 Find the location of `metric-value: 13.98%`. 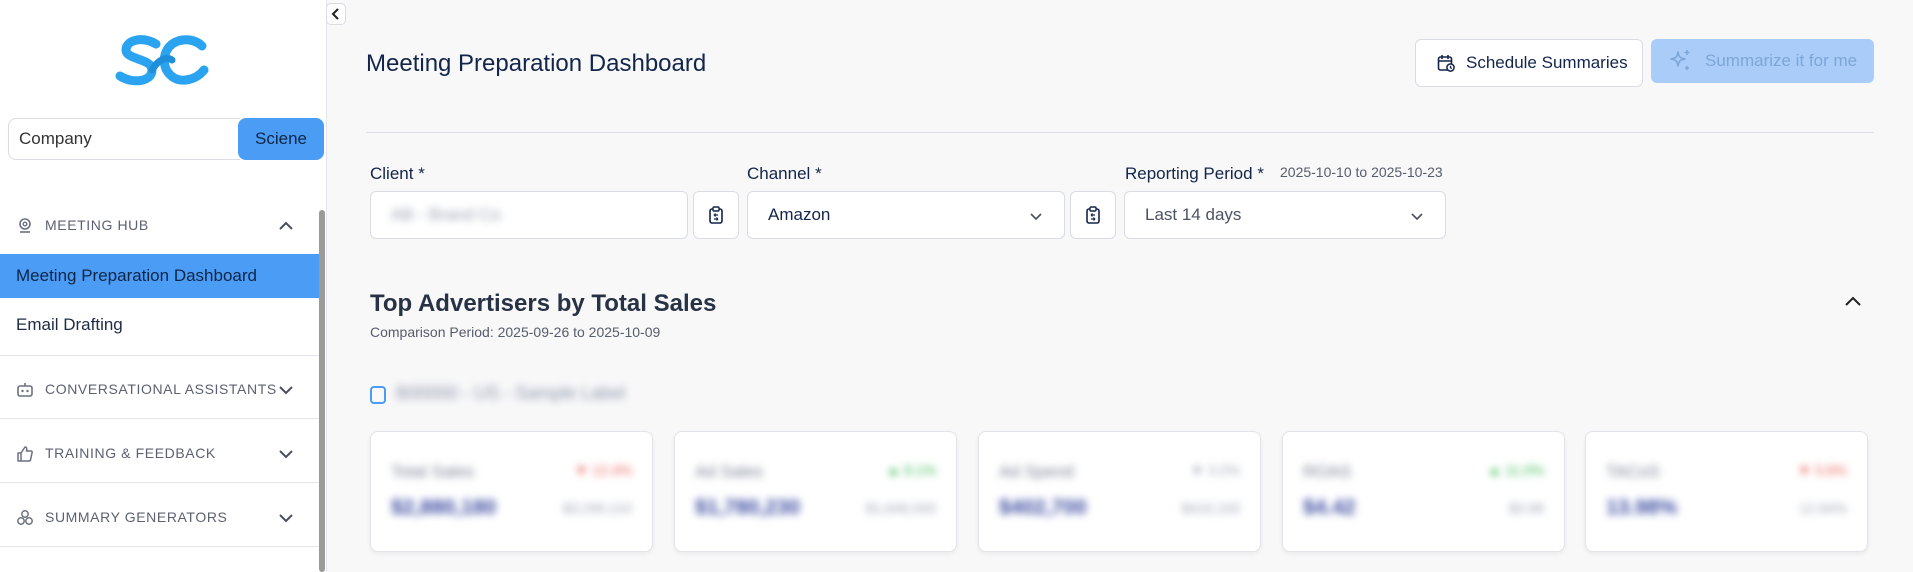

metric-value: 13.98% is located at coordinates (1642, 507).